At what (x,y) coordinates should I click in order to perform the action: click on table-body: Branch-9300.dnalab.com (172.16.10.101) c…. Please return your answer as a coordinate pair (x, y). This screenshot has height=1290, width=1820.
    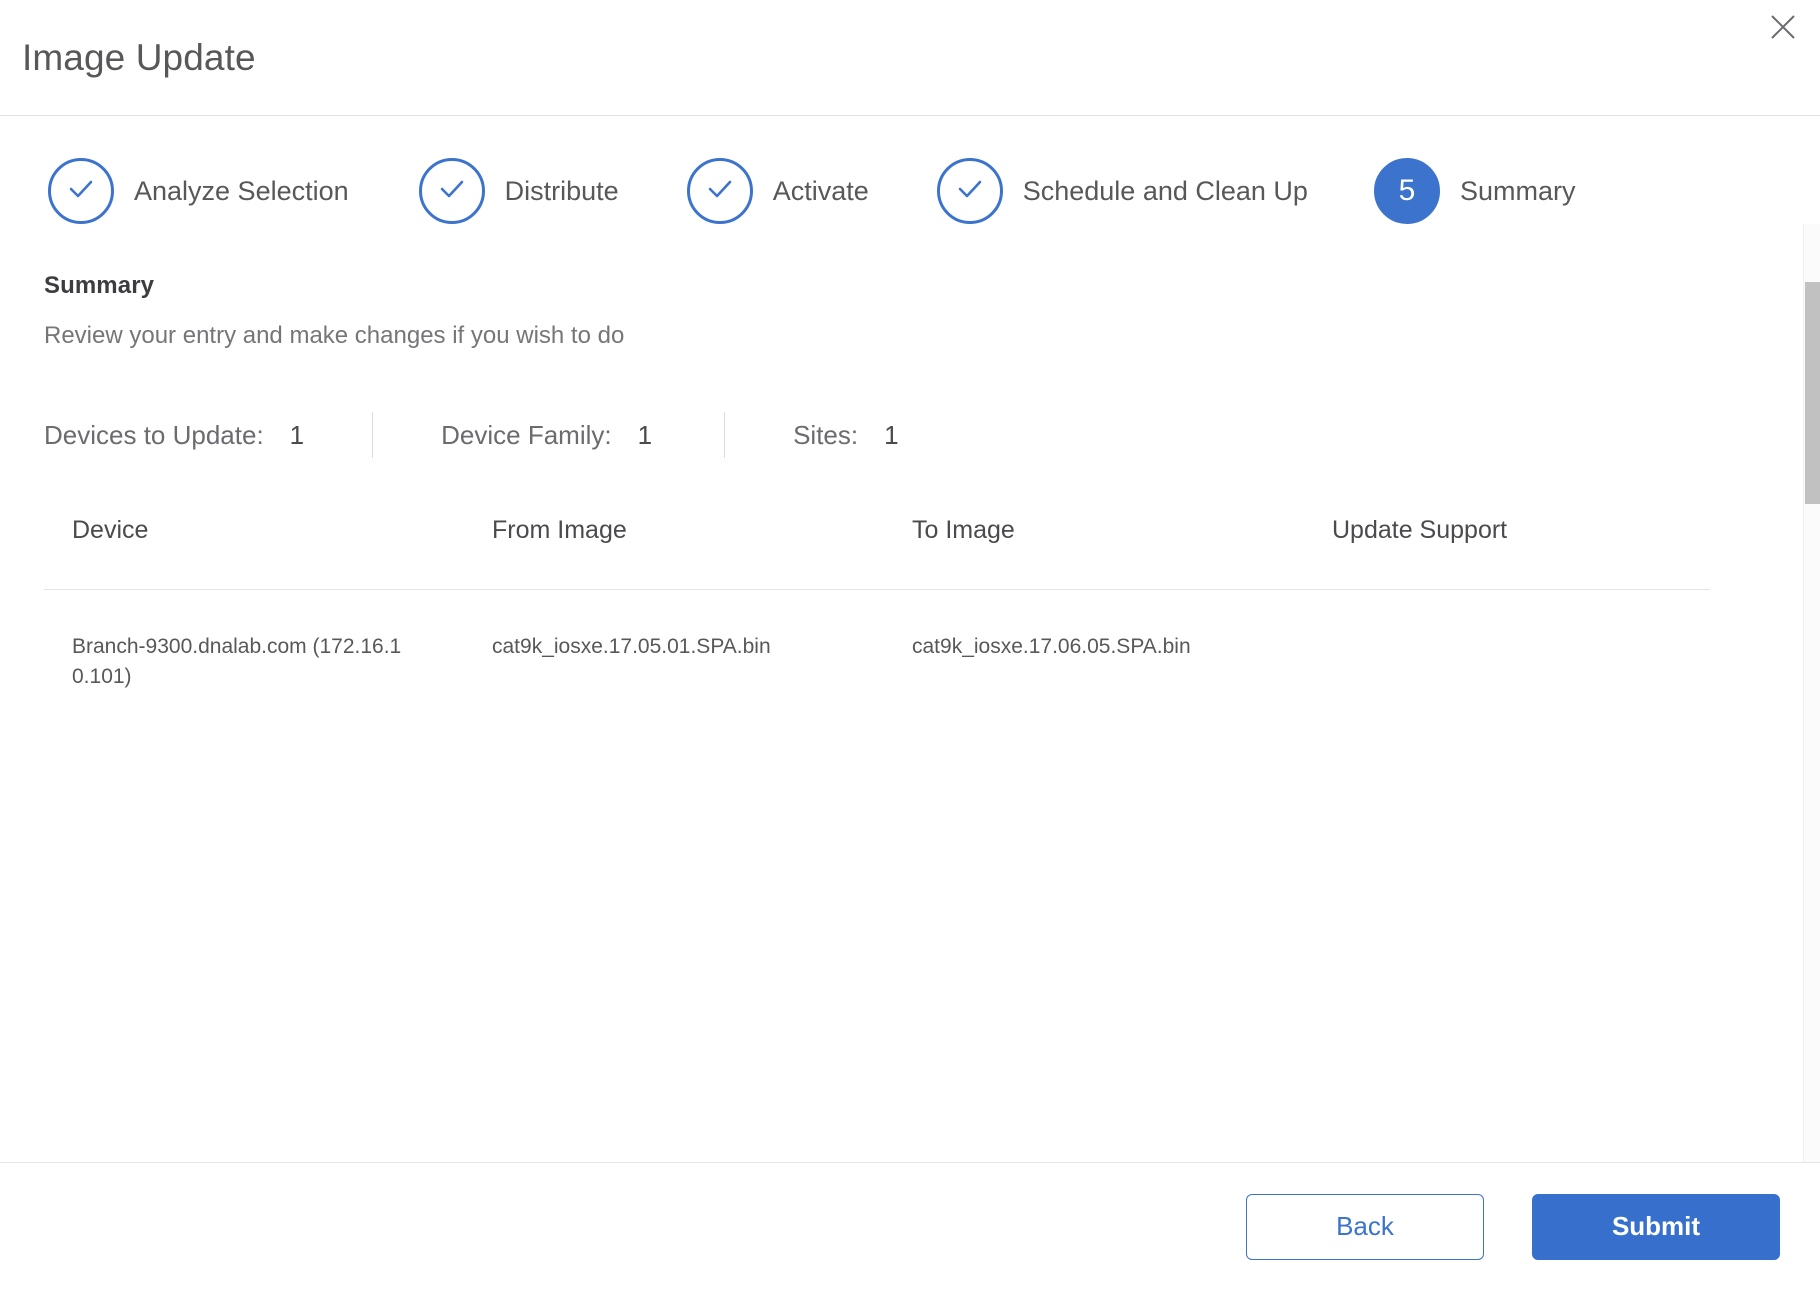
    Looking at the image, I should click on (877, 641).